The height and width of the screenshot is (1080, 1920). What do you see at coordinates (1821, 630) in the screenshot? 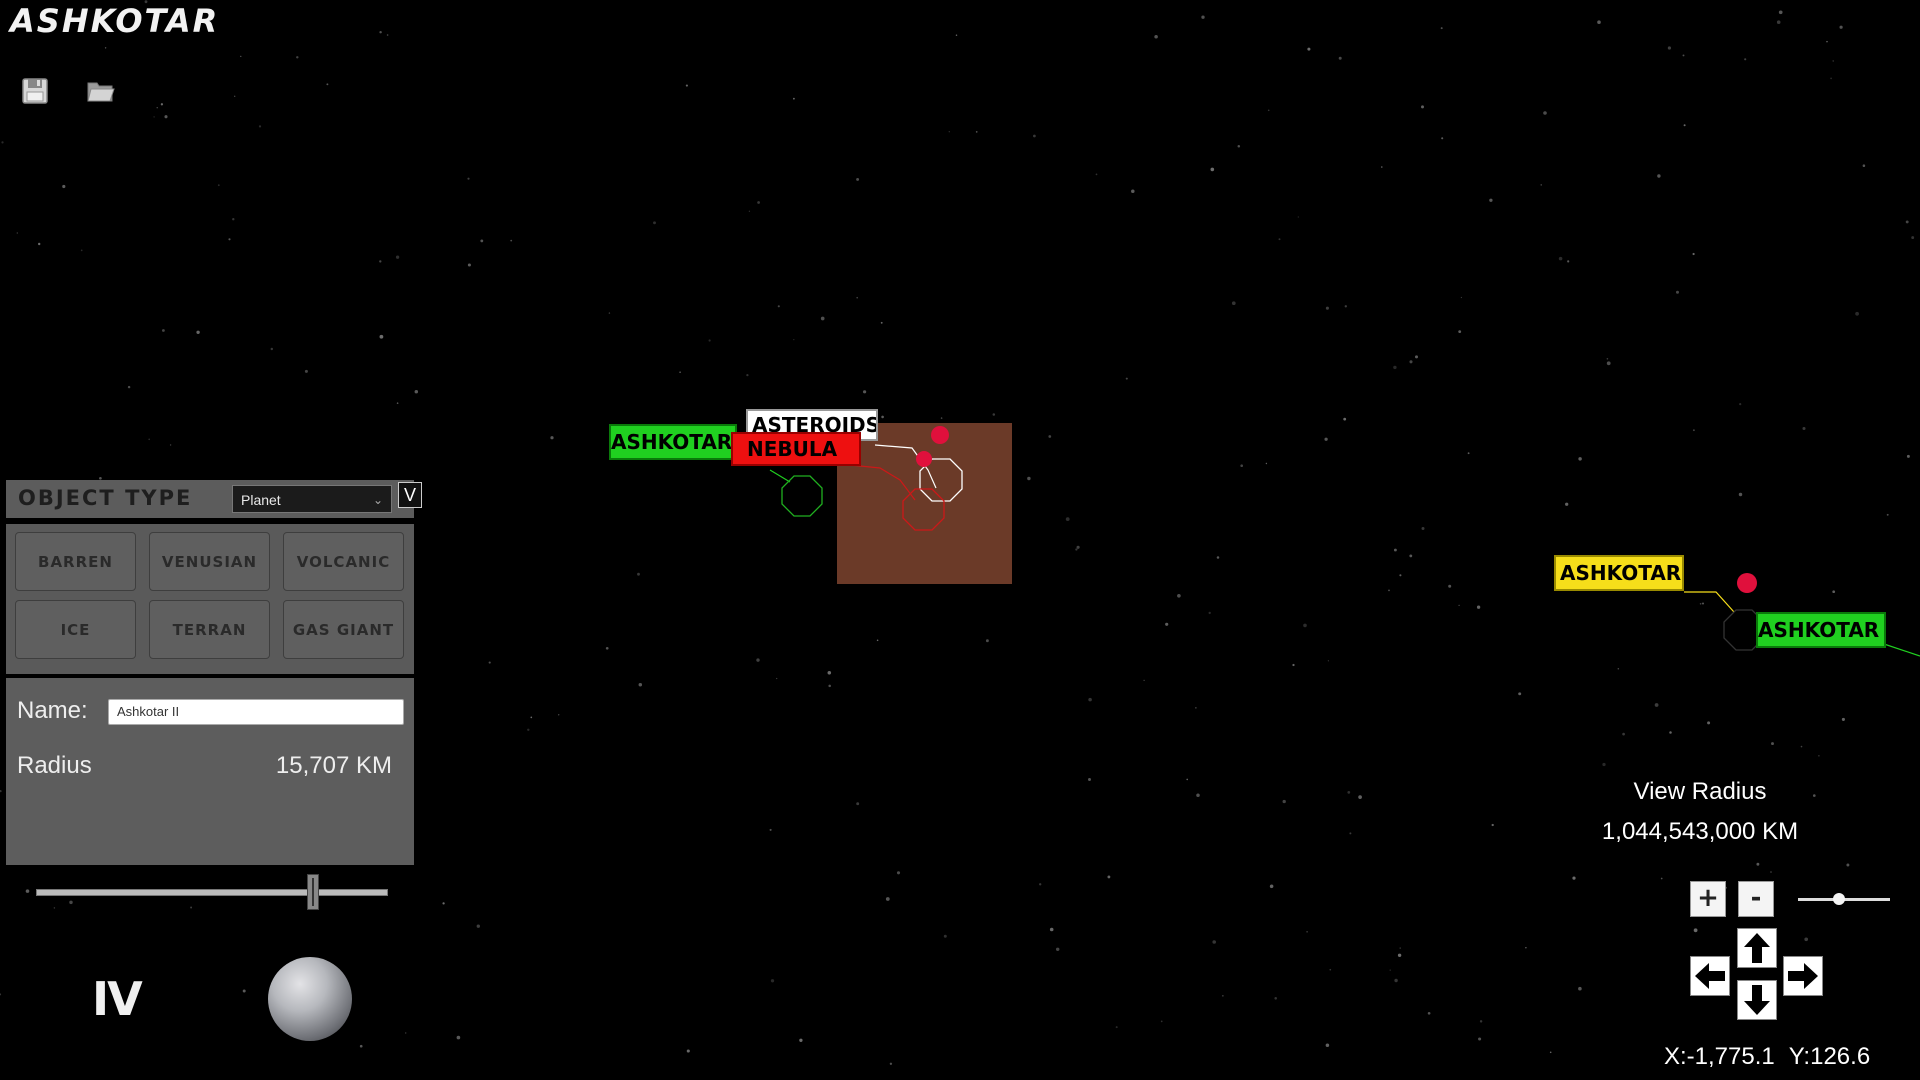
I see `map-label-ashkotar-green-right: ASHKOTAR` at bounding box center [1821, 630].